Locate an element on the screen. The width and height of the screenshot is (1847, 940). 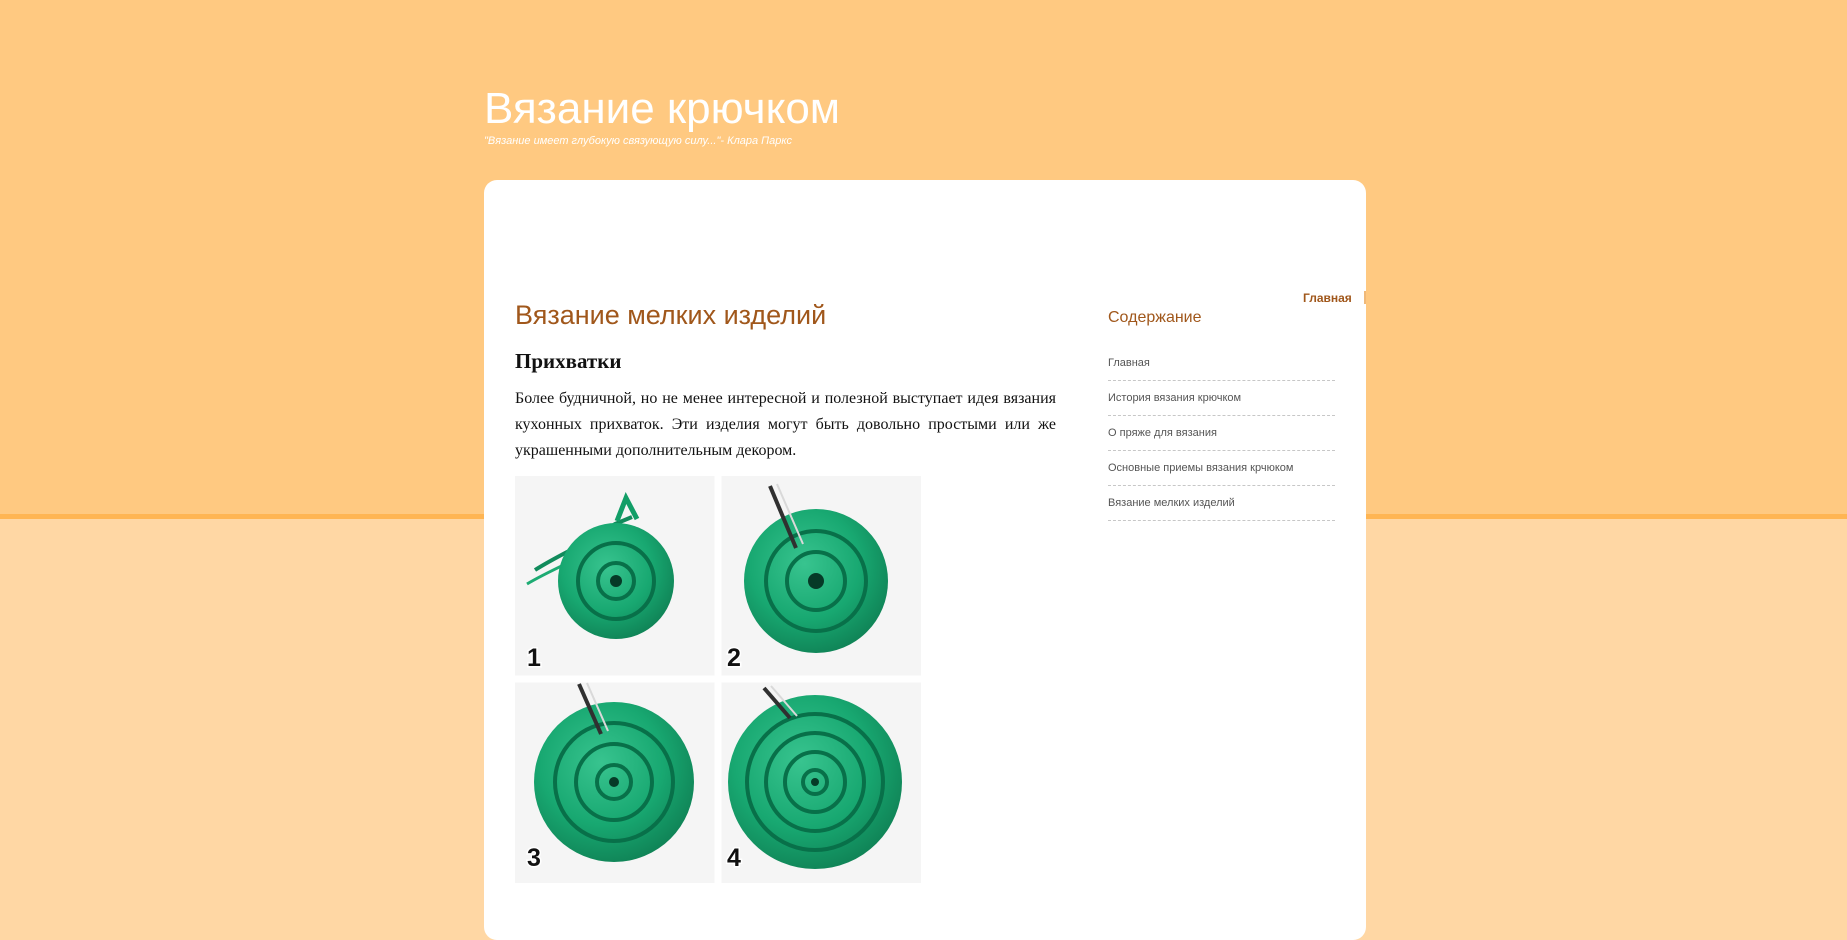
nav-home-link: Главная is located at coordinates (1327, 298).